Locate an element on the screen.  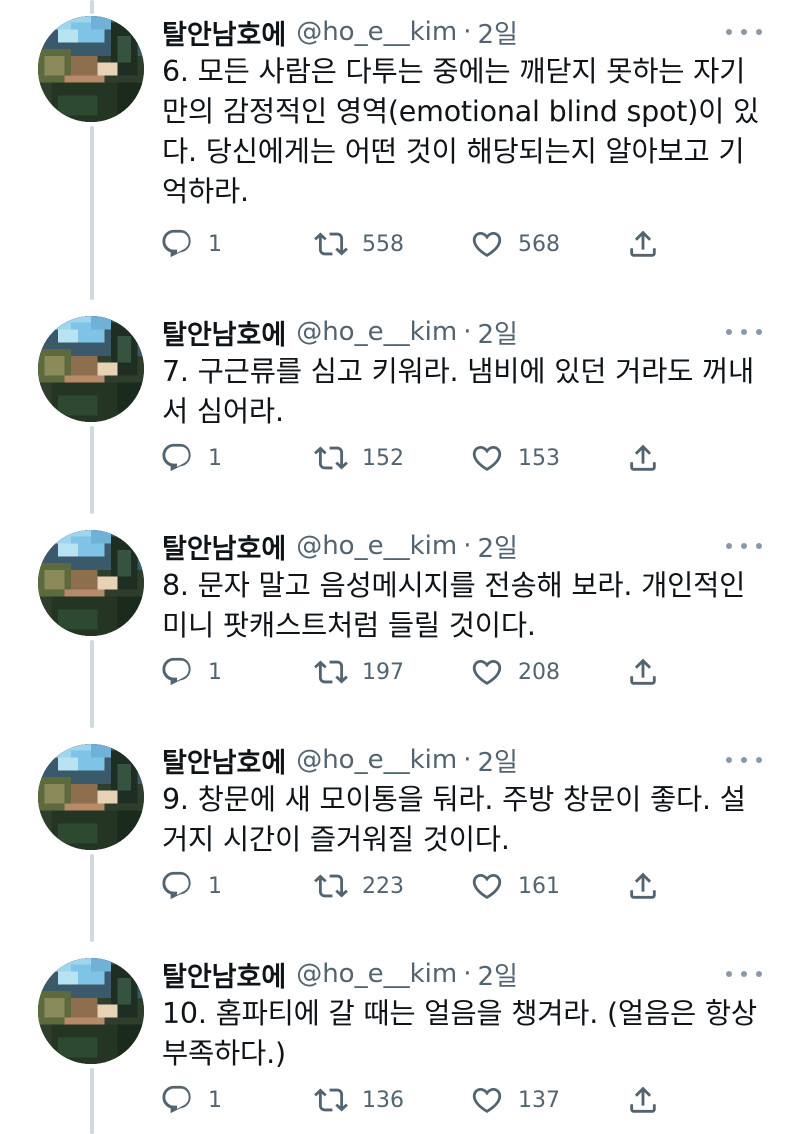
retweet-count: 136 is located at coordinates (383, 1100).